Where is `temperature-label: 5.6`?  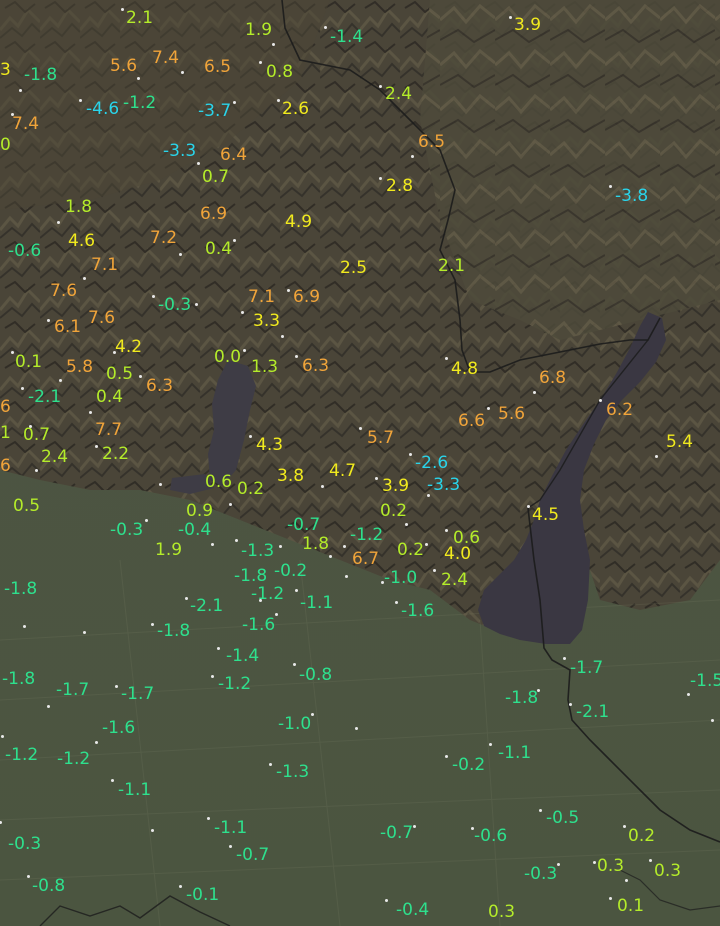 temperature-label: 5.6 is located at coordinates (511, 414).